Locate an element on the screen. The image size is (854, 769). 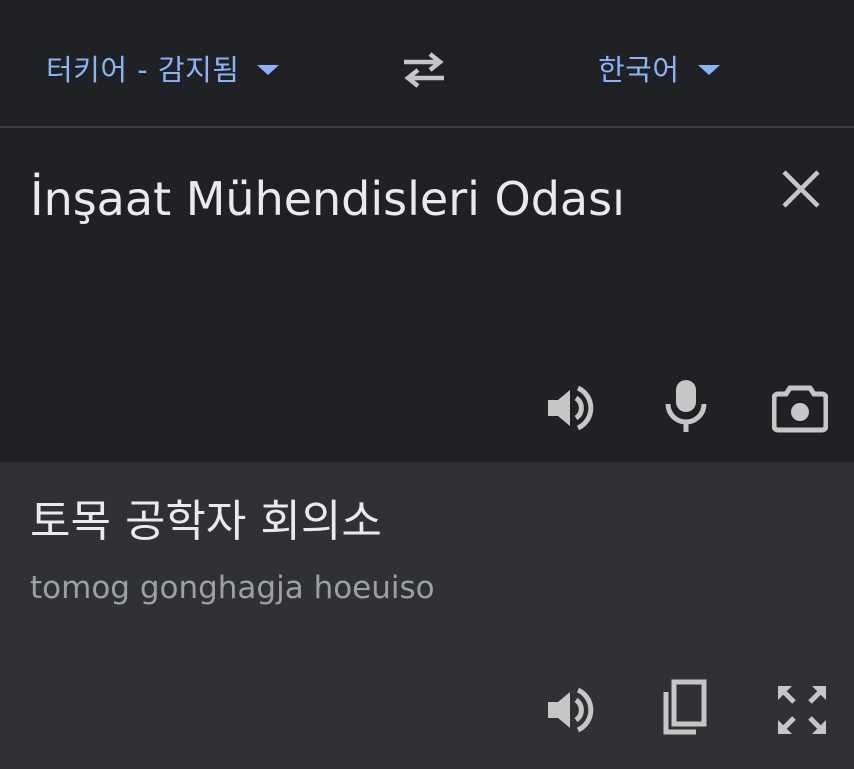
camera-icon is located at coordinates (800, 409).